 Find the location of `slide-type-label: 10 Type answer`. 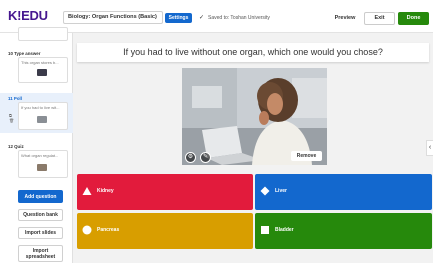

slide-type-label: 10 Type answer is located at coordinates (24, 53).